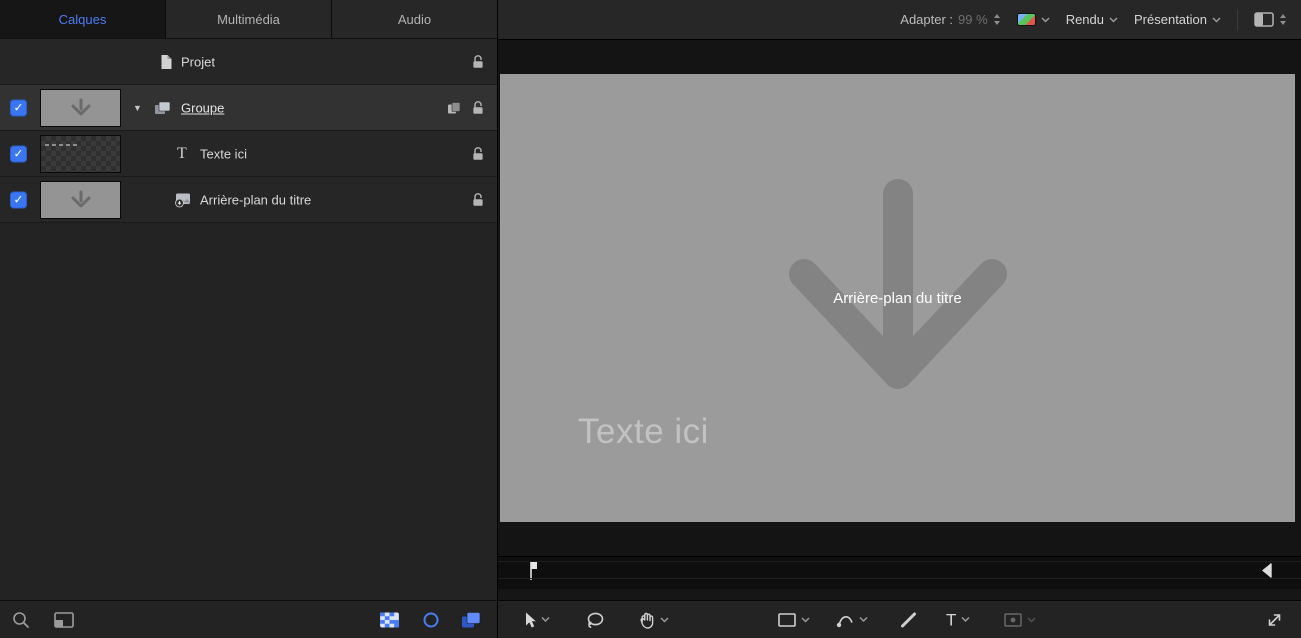  What do you see at coordinates (223, 153) in the screenshot?
I see `layer-label: Texte ici` at bounding box center [223, 153].